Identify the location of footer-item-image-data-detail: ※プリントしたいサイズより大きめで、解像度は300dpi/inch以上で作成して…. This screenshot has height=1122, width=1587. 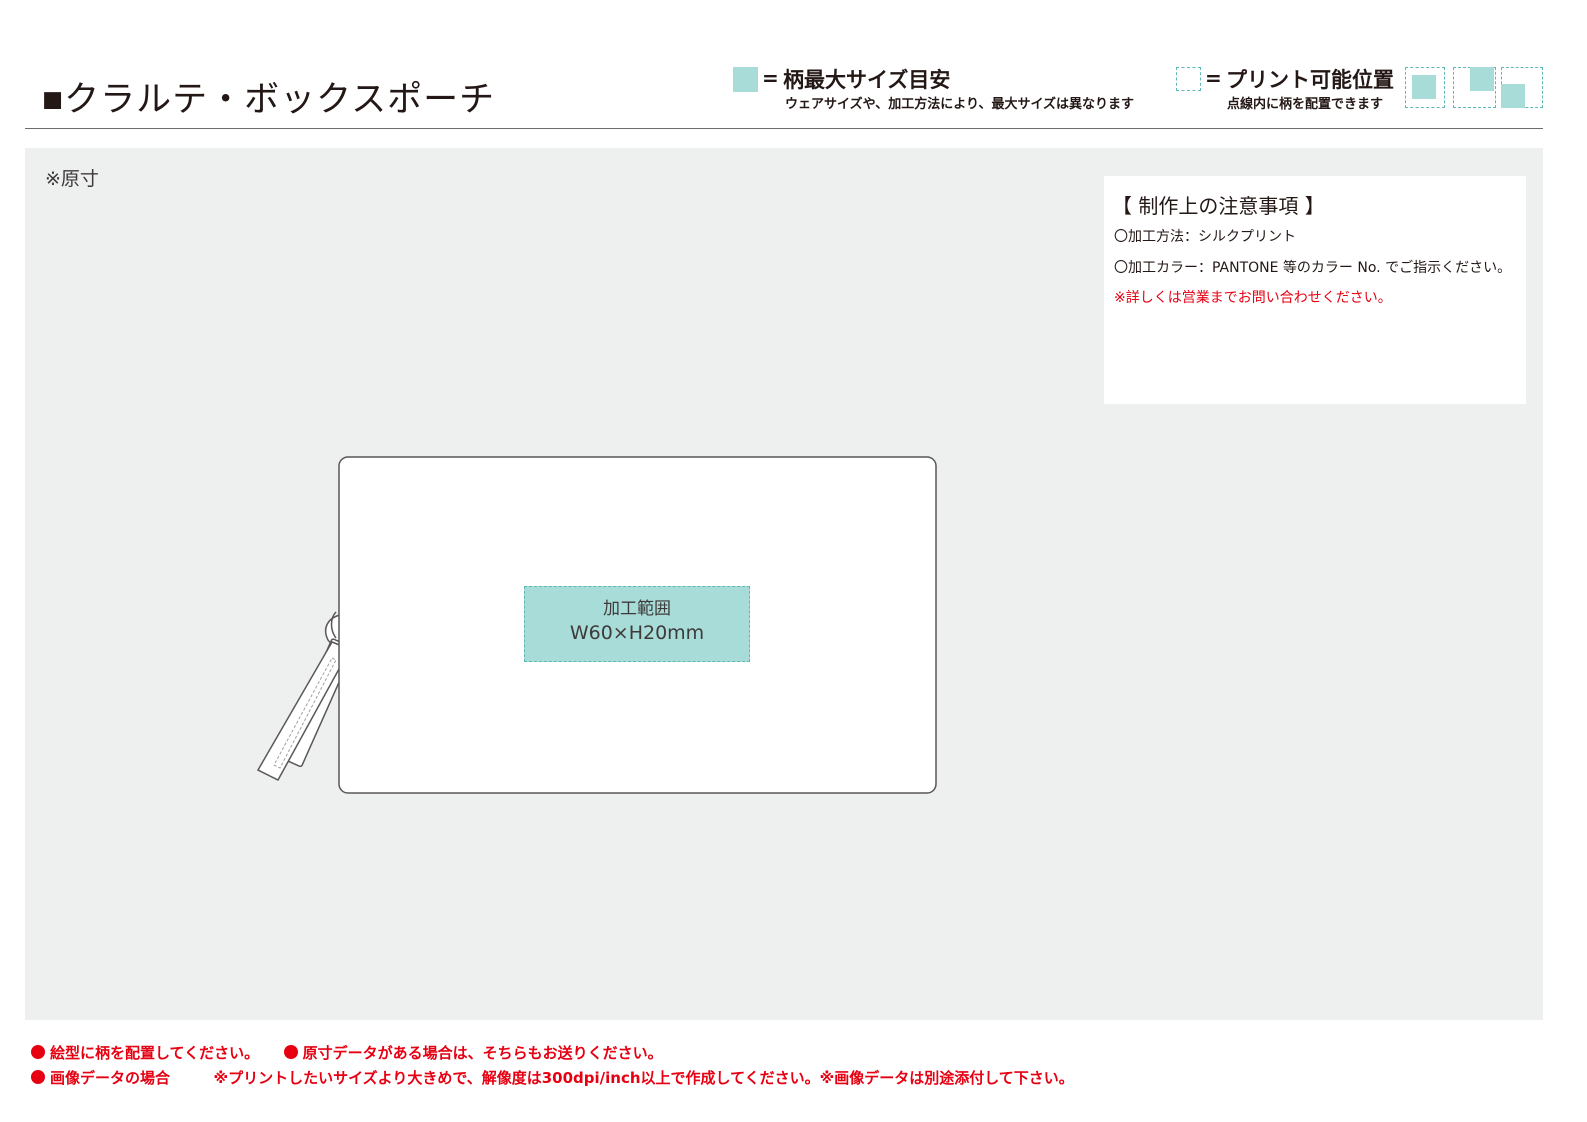
(643, 1078).